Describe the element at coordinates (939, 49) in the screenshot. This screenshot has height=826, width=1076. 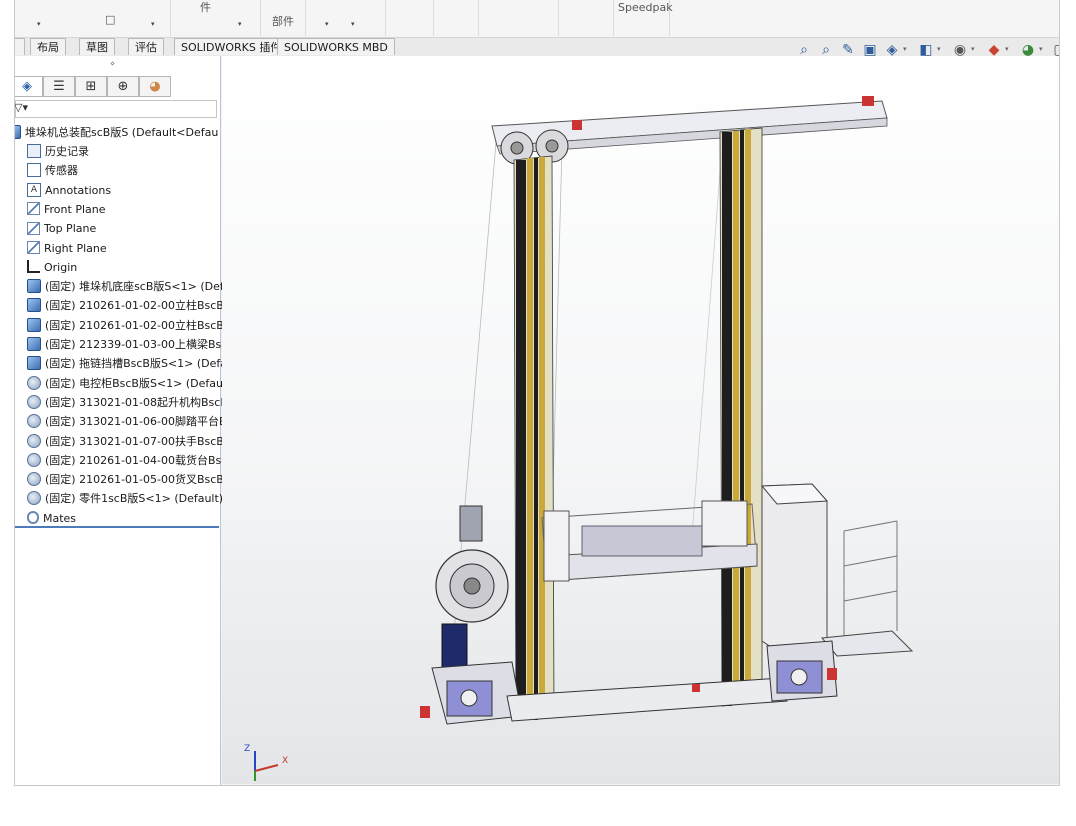
I see `display-style-caret-icon: ▾` at that location.